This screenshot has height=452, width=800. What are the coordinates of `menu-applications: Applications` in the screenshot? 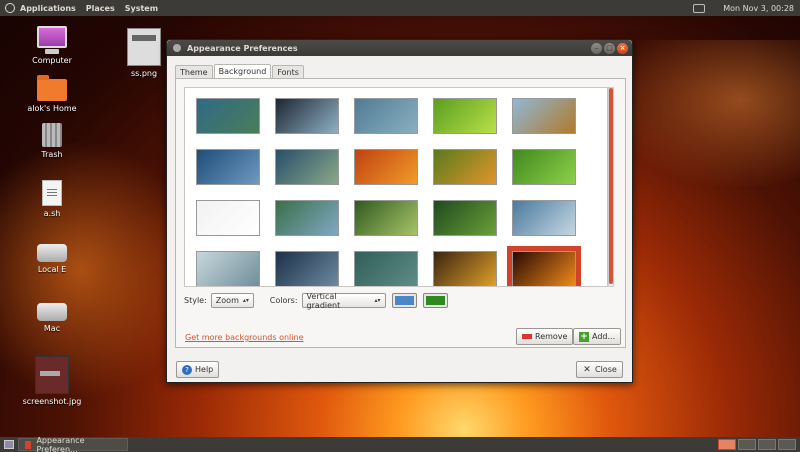 It's located at (48, 8).